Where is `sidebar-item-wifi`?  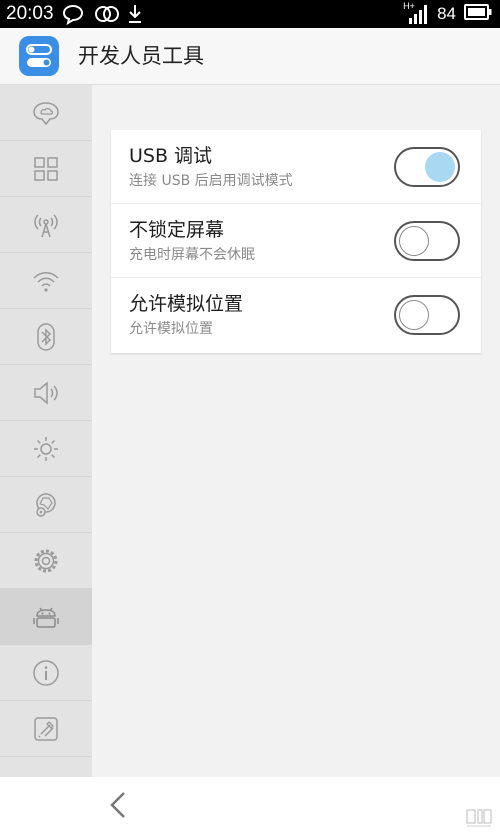 sidebar-item-wifi is located at coordinates (46, 281).